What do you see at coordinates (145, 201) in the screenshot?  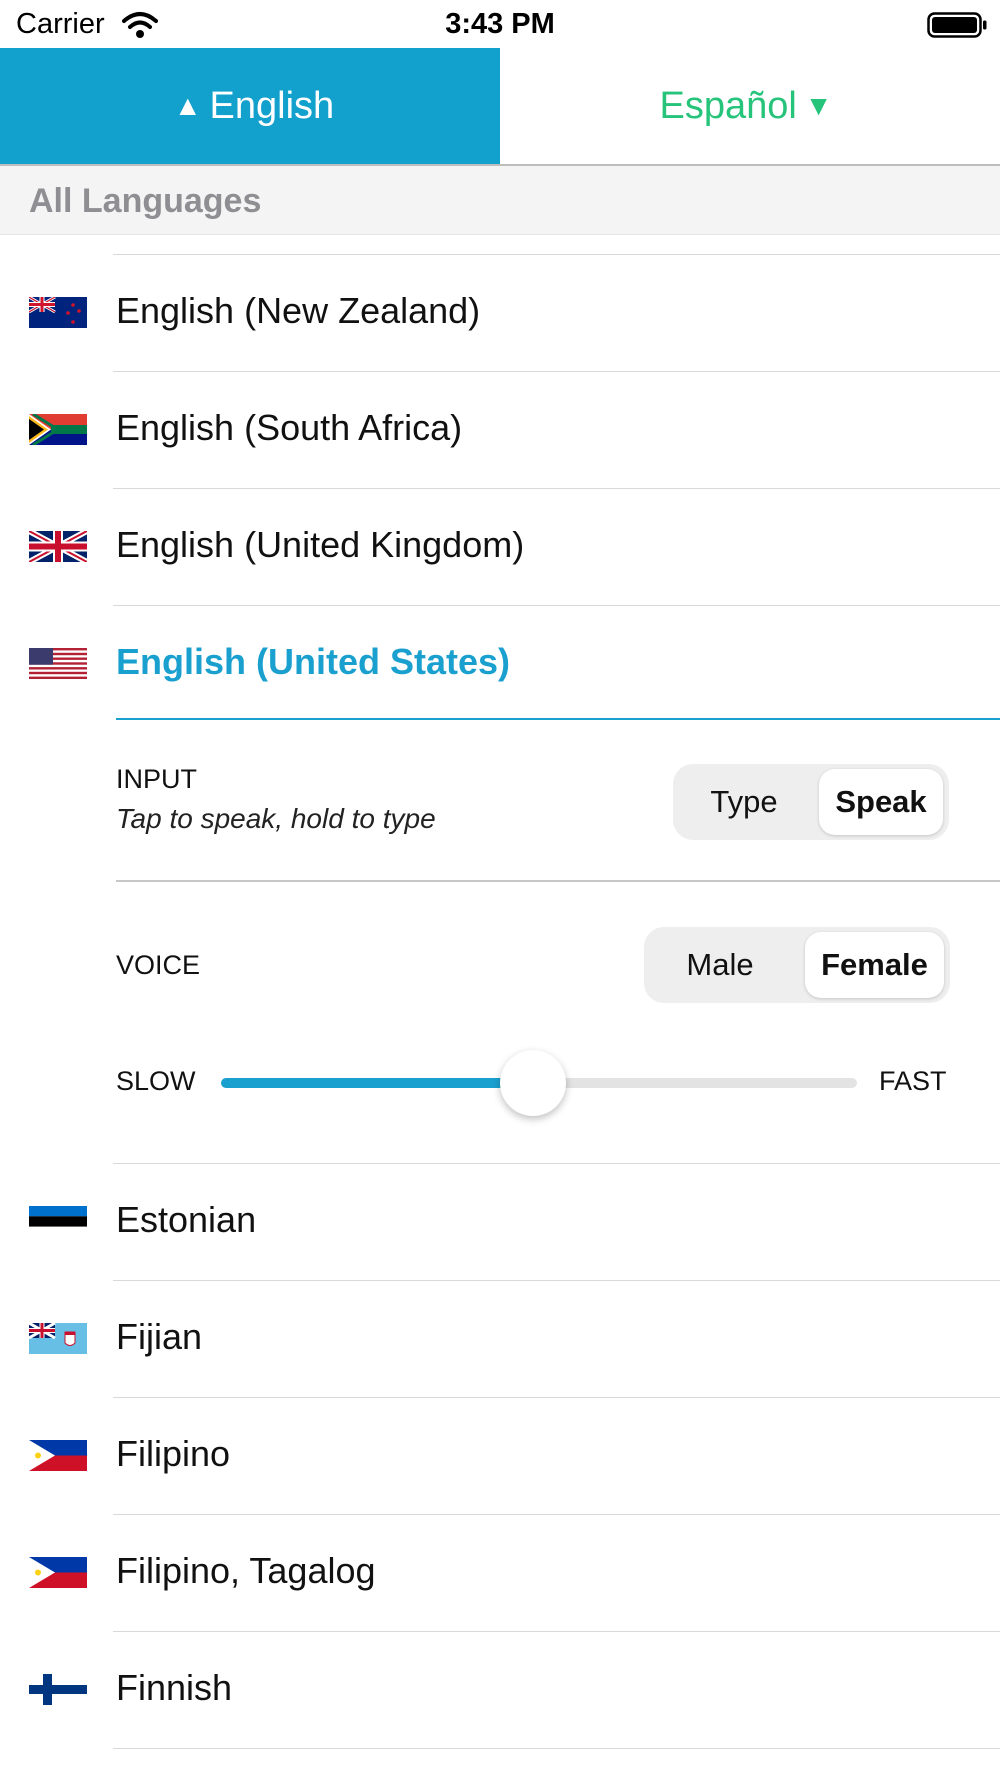 I see `section-title: All Languages` at bounding box center [145, 201].